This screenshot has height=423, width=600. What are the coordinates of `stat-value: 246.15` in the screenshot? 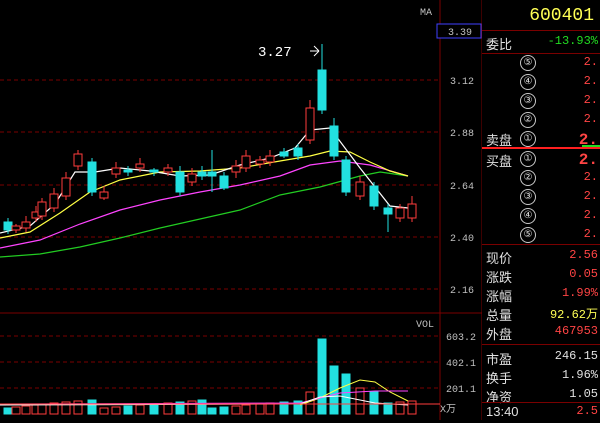 It's located at (576, 356).